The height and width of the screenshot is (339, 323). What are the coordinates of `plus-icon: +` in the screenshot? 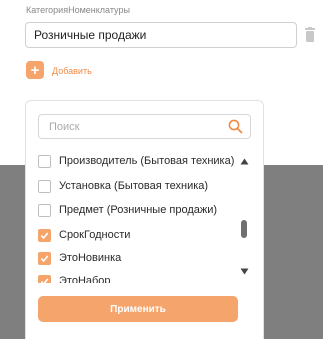 It's located at (35, 70).